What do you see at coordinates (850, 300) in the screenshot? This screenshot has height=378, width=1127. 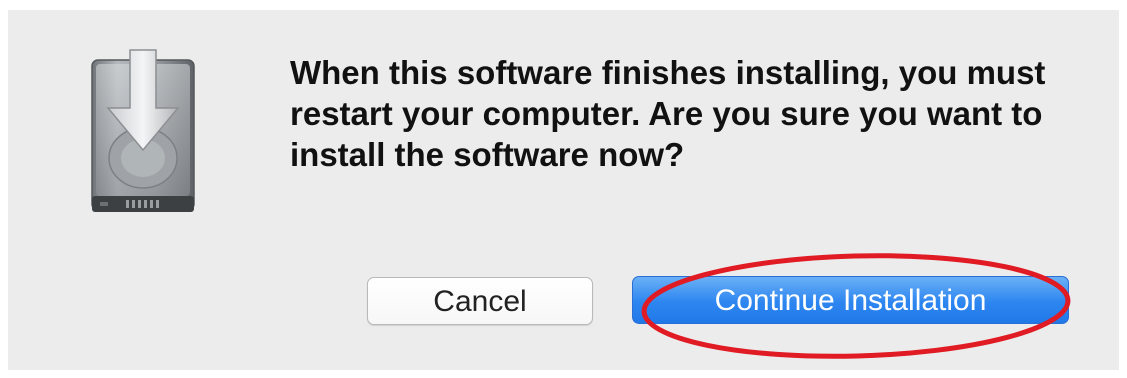 I see `continue-installation-button: Continue Installation` at bounding box center [850, 300].